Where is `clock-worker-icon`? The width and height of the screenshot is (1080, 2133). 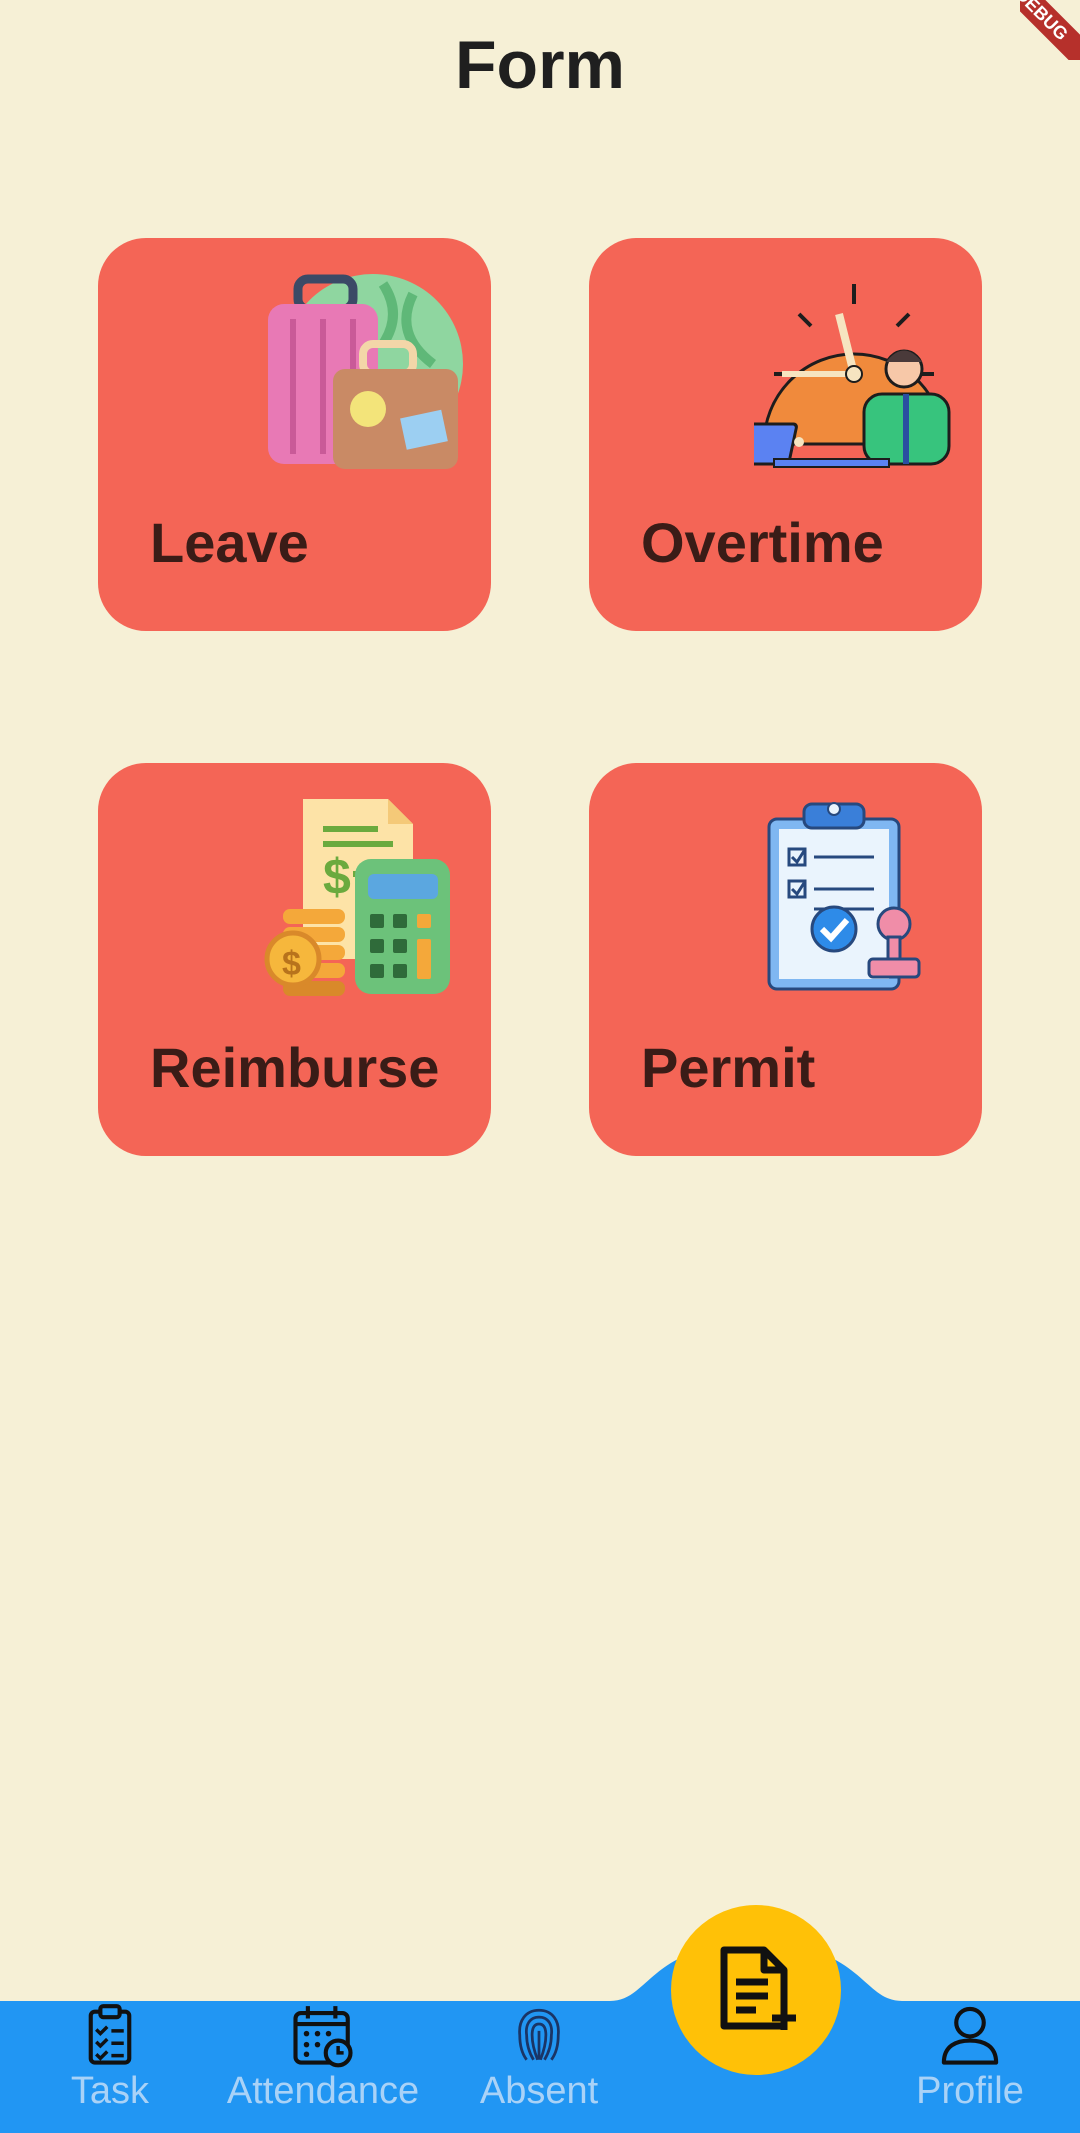 clock-worker-icon is located at coordinates (852, 376).